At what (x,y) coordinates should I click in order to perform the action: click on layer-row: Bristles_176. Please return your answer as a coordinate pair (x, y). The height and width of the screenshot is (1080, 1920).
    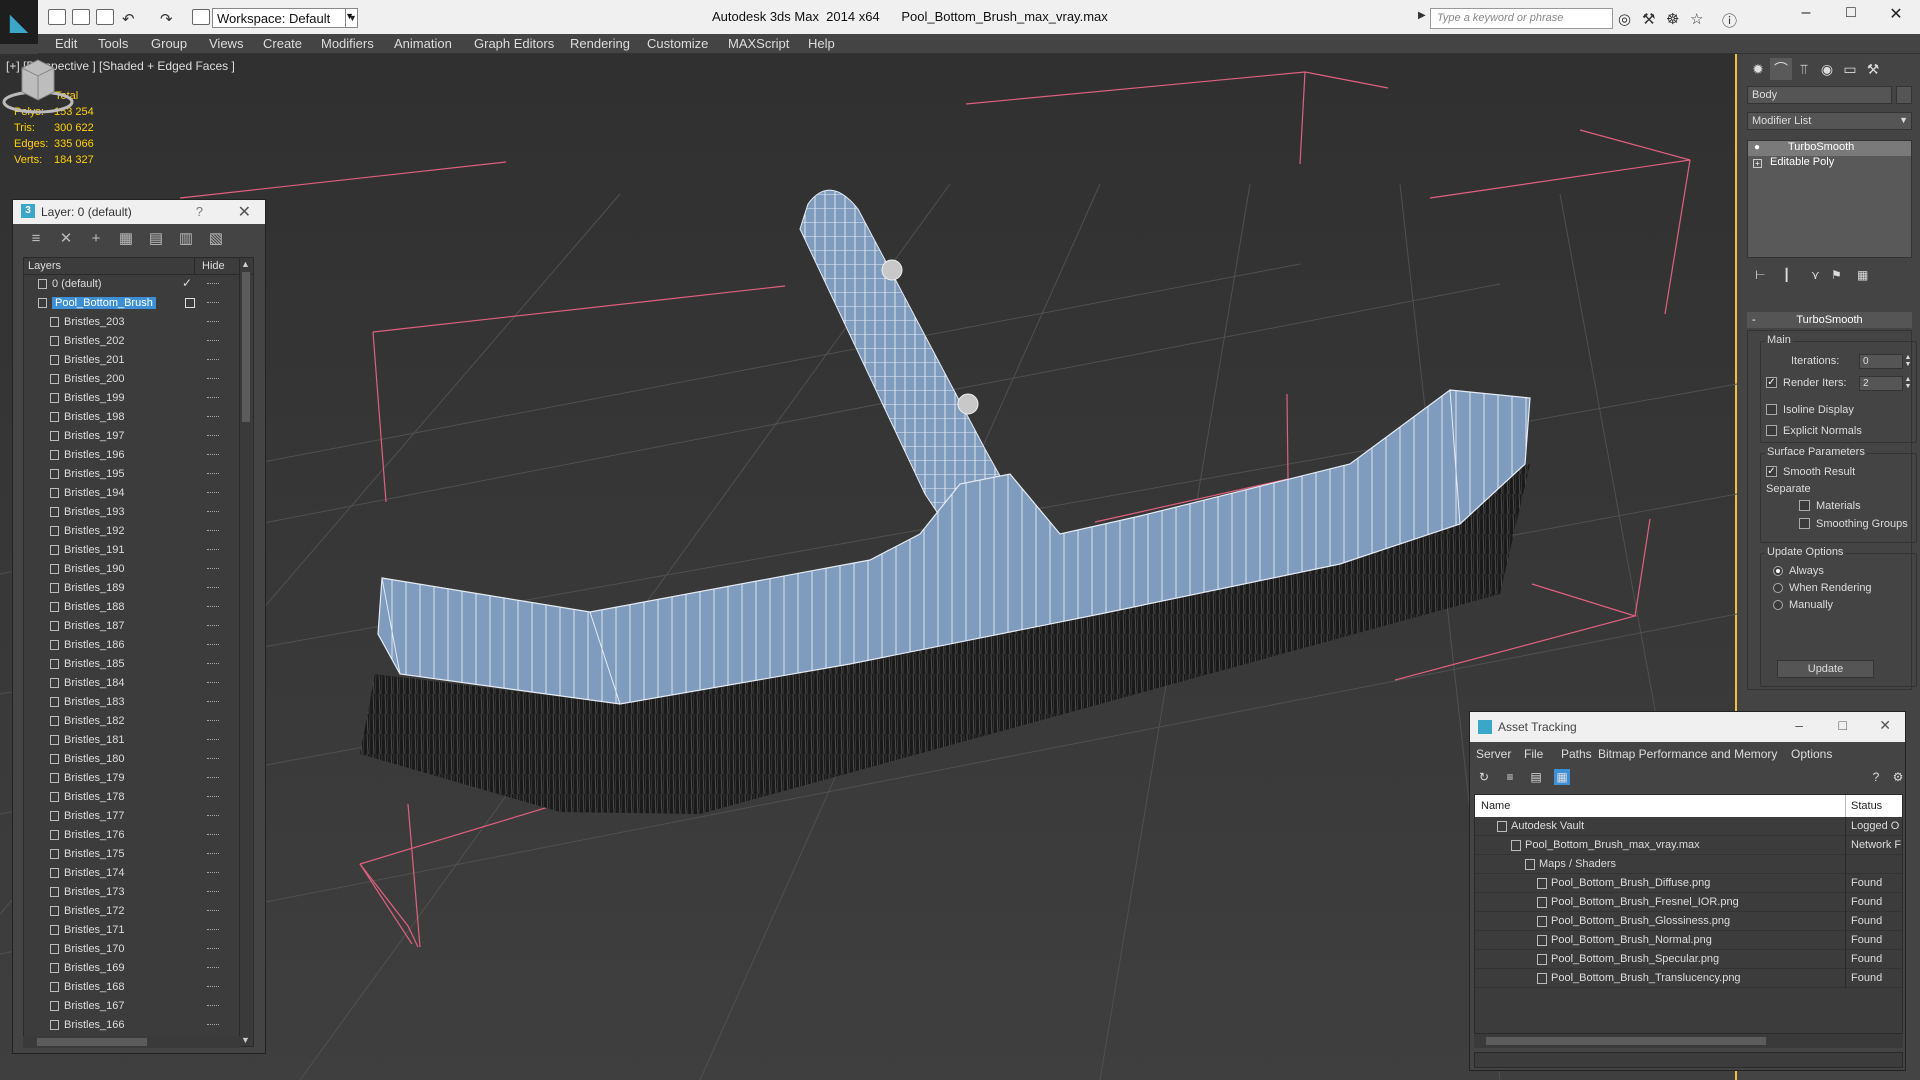
    Looking at the image, I should click on (138, 835).